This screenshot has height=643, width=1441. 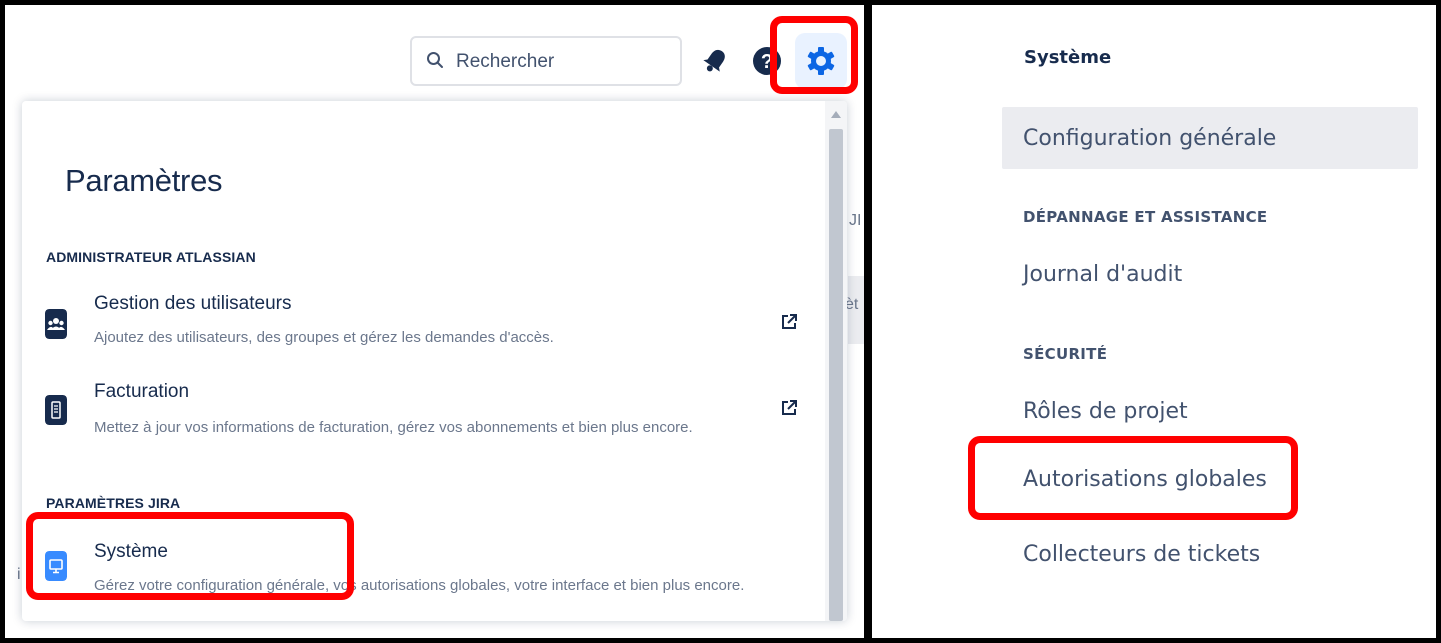 What do you see at coordinates (836, 114) in the screenshot?
I see `scroll-up-arrow-icon` at bounding box center [836, 114].